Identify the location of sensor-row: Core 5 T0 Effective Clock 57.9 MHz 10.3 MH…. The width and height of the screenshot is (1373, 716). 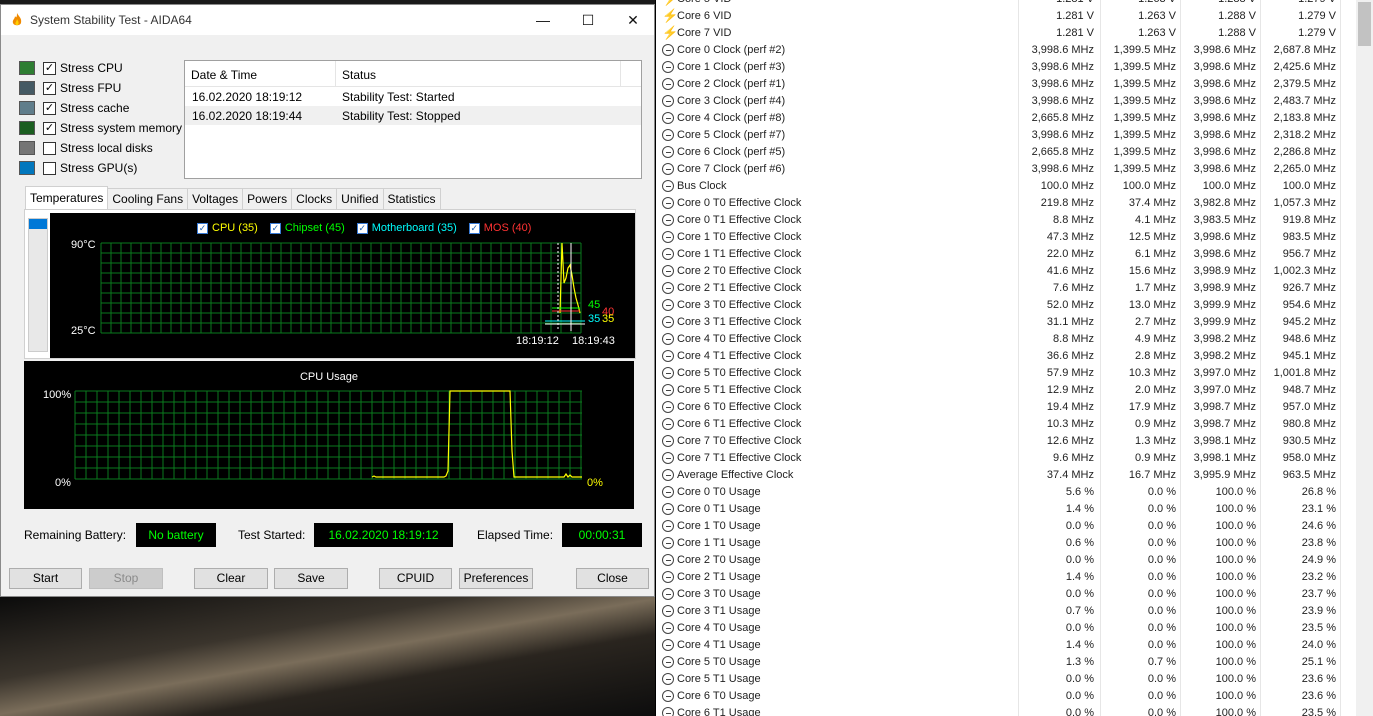
(1006, 373).